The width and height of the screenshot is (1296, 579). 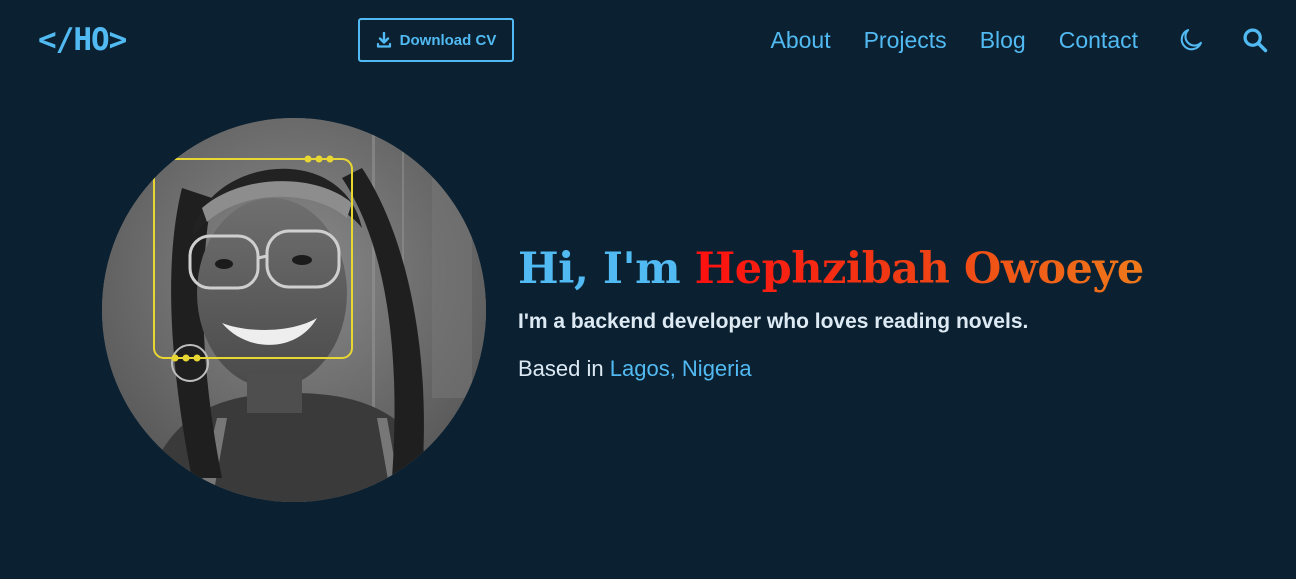 I want to click on search-button, so click(x=1255, y=40).